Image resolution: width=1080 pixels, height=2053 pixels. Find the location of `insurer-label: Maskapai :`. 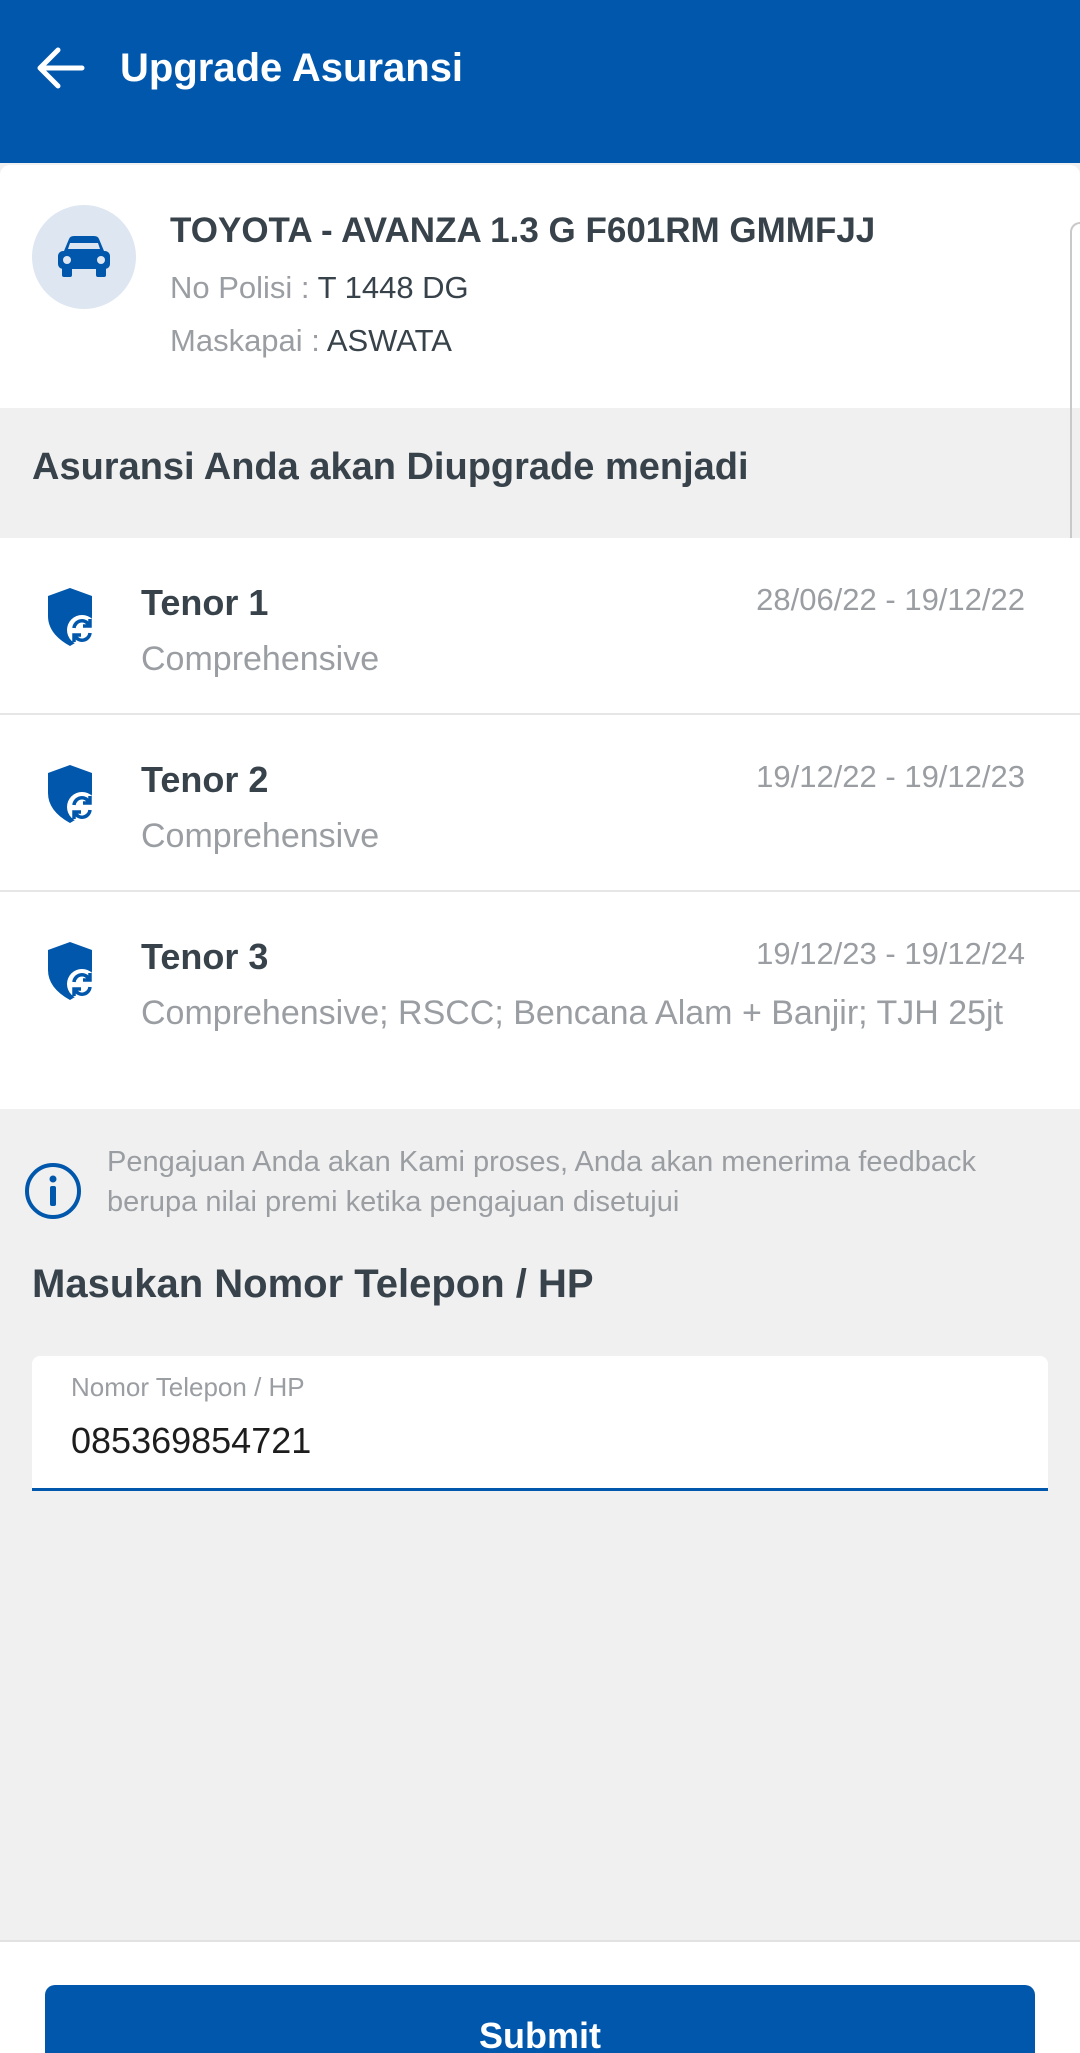

insurer-label: Maskapai : is located at coordinates (248, 340).